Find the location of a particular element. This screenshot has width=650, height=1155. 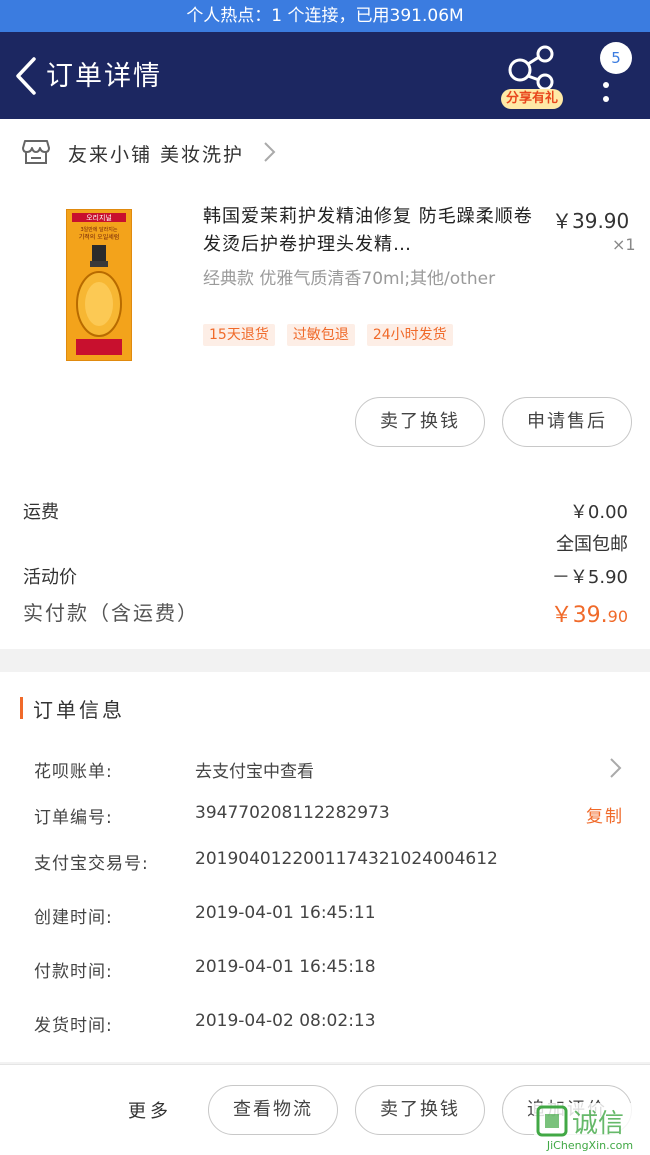

service-tag: 15天退货 is located at coordinates (239, 335).